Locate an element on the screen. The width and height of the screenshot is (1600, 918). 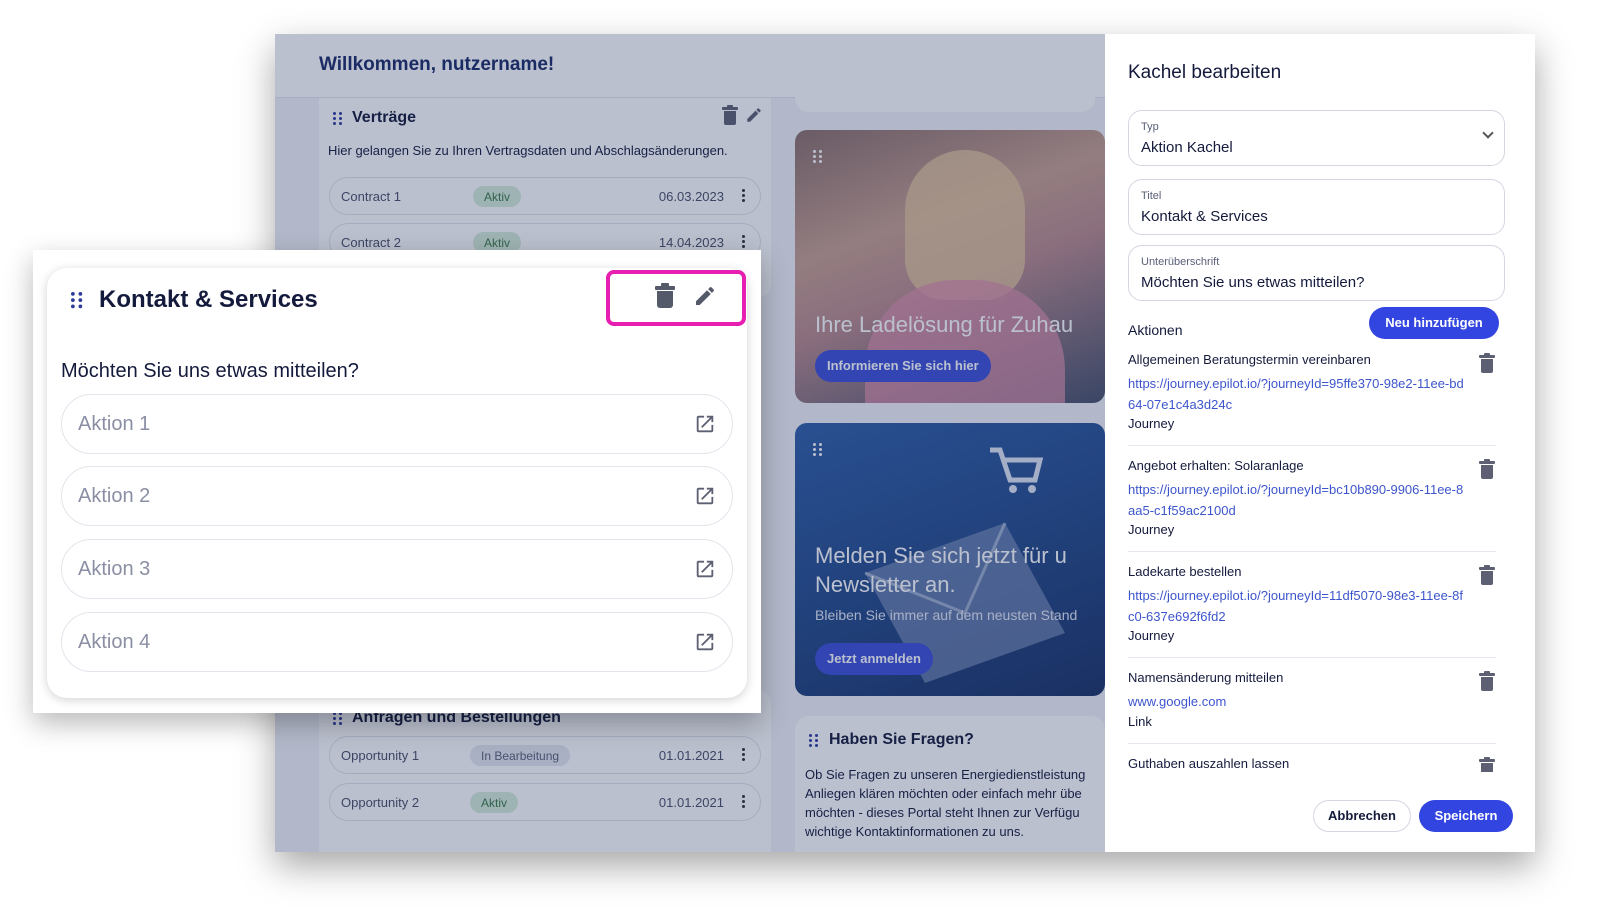
action-url: www.google.com is located at coordinates (1298, 701).